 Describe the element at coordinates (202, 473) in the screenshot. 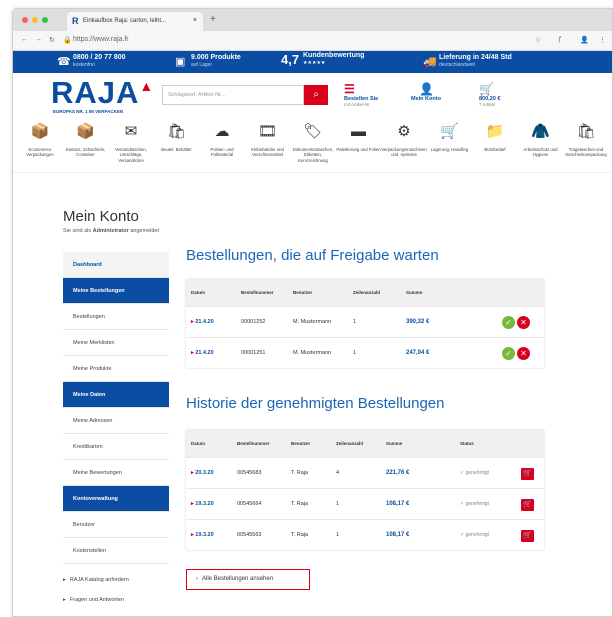

I see `order-date: 20.3.20` at that location.